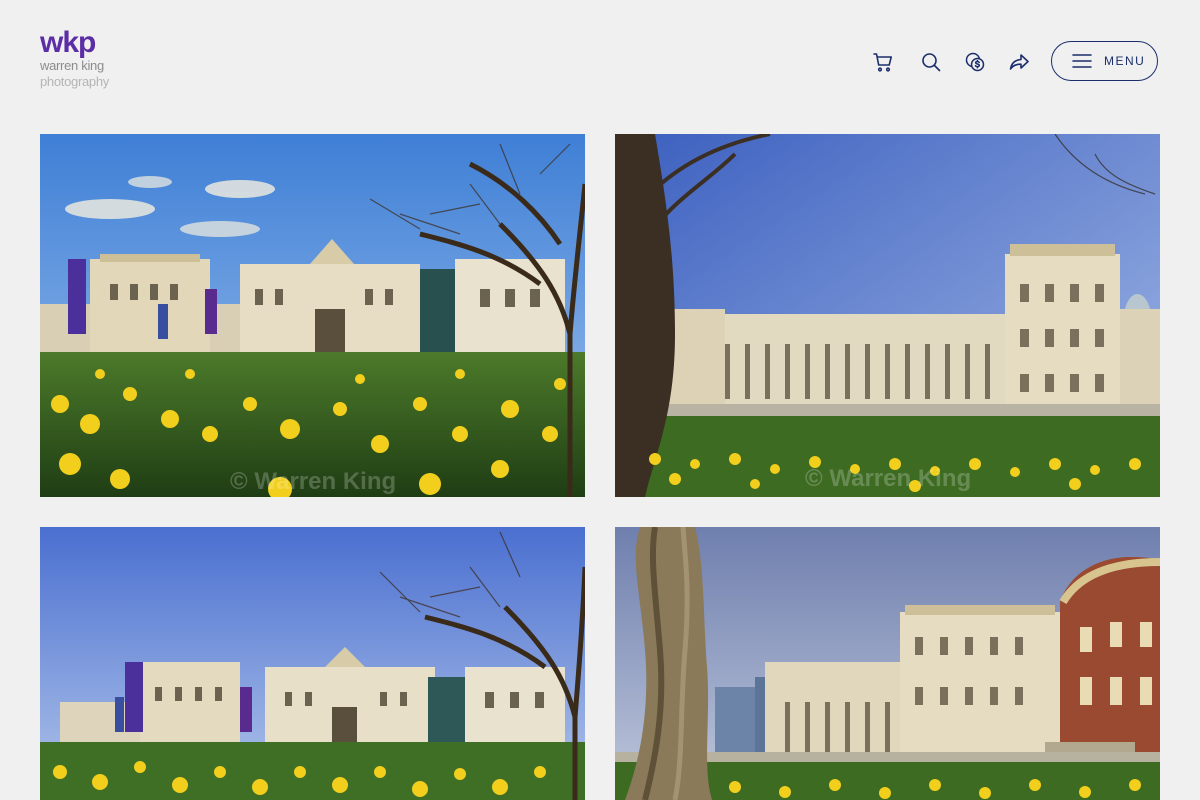  I want to click on currency-button, so click(975, 62).